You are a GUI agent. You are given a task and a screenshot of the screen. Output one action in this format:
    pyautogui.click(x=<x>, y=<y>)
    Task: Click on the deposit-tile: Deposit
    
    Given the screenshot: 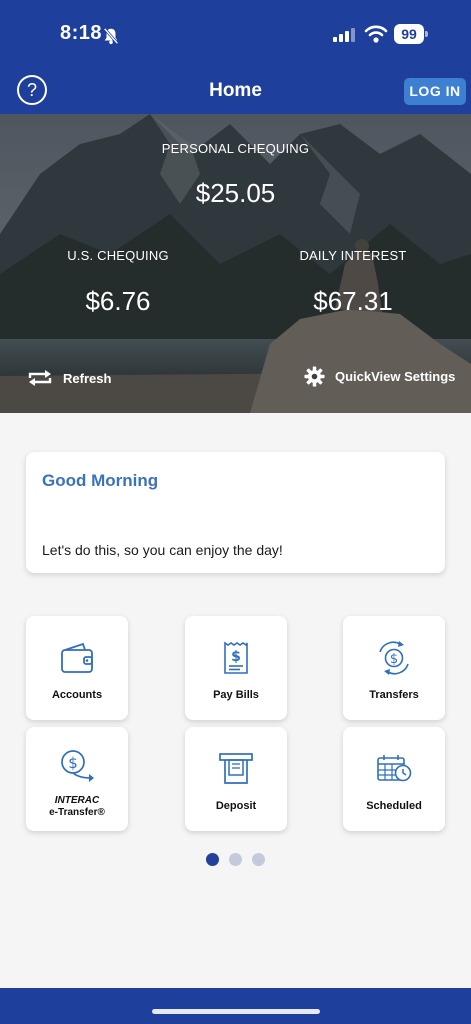 What is the action you would take?
    pyautogui.click(x=236, y=779)
    